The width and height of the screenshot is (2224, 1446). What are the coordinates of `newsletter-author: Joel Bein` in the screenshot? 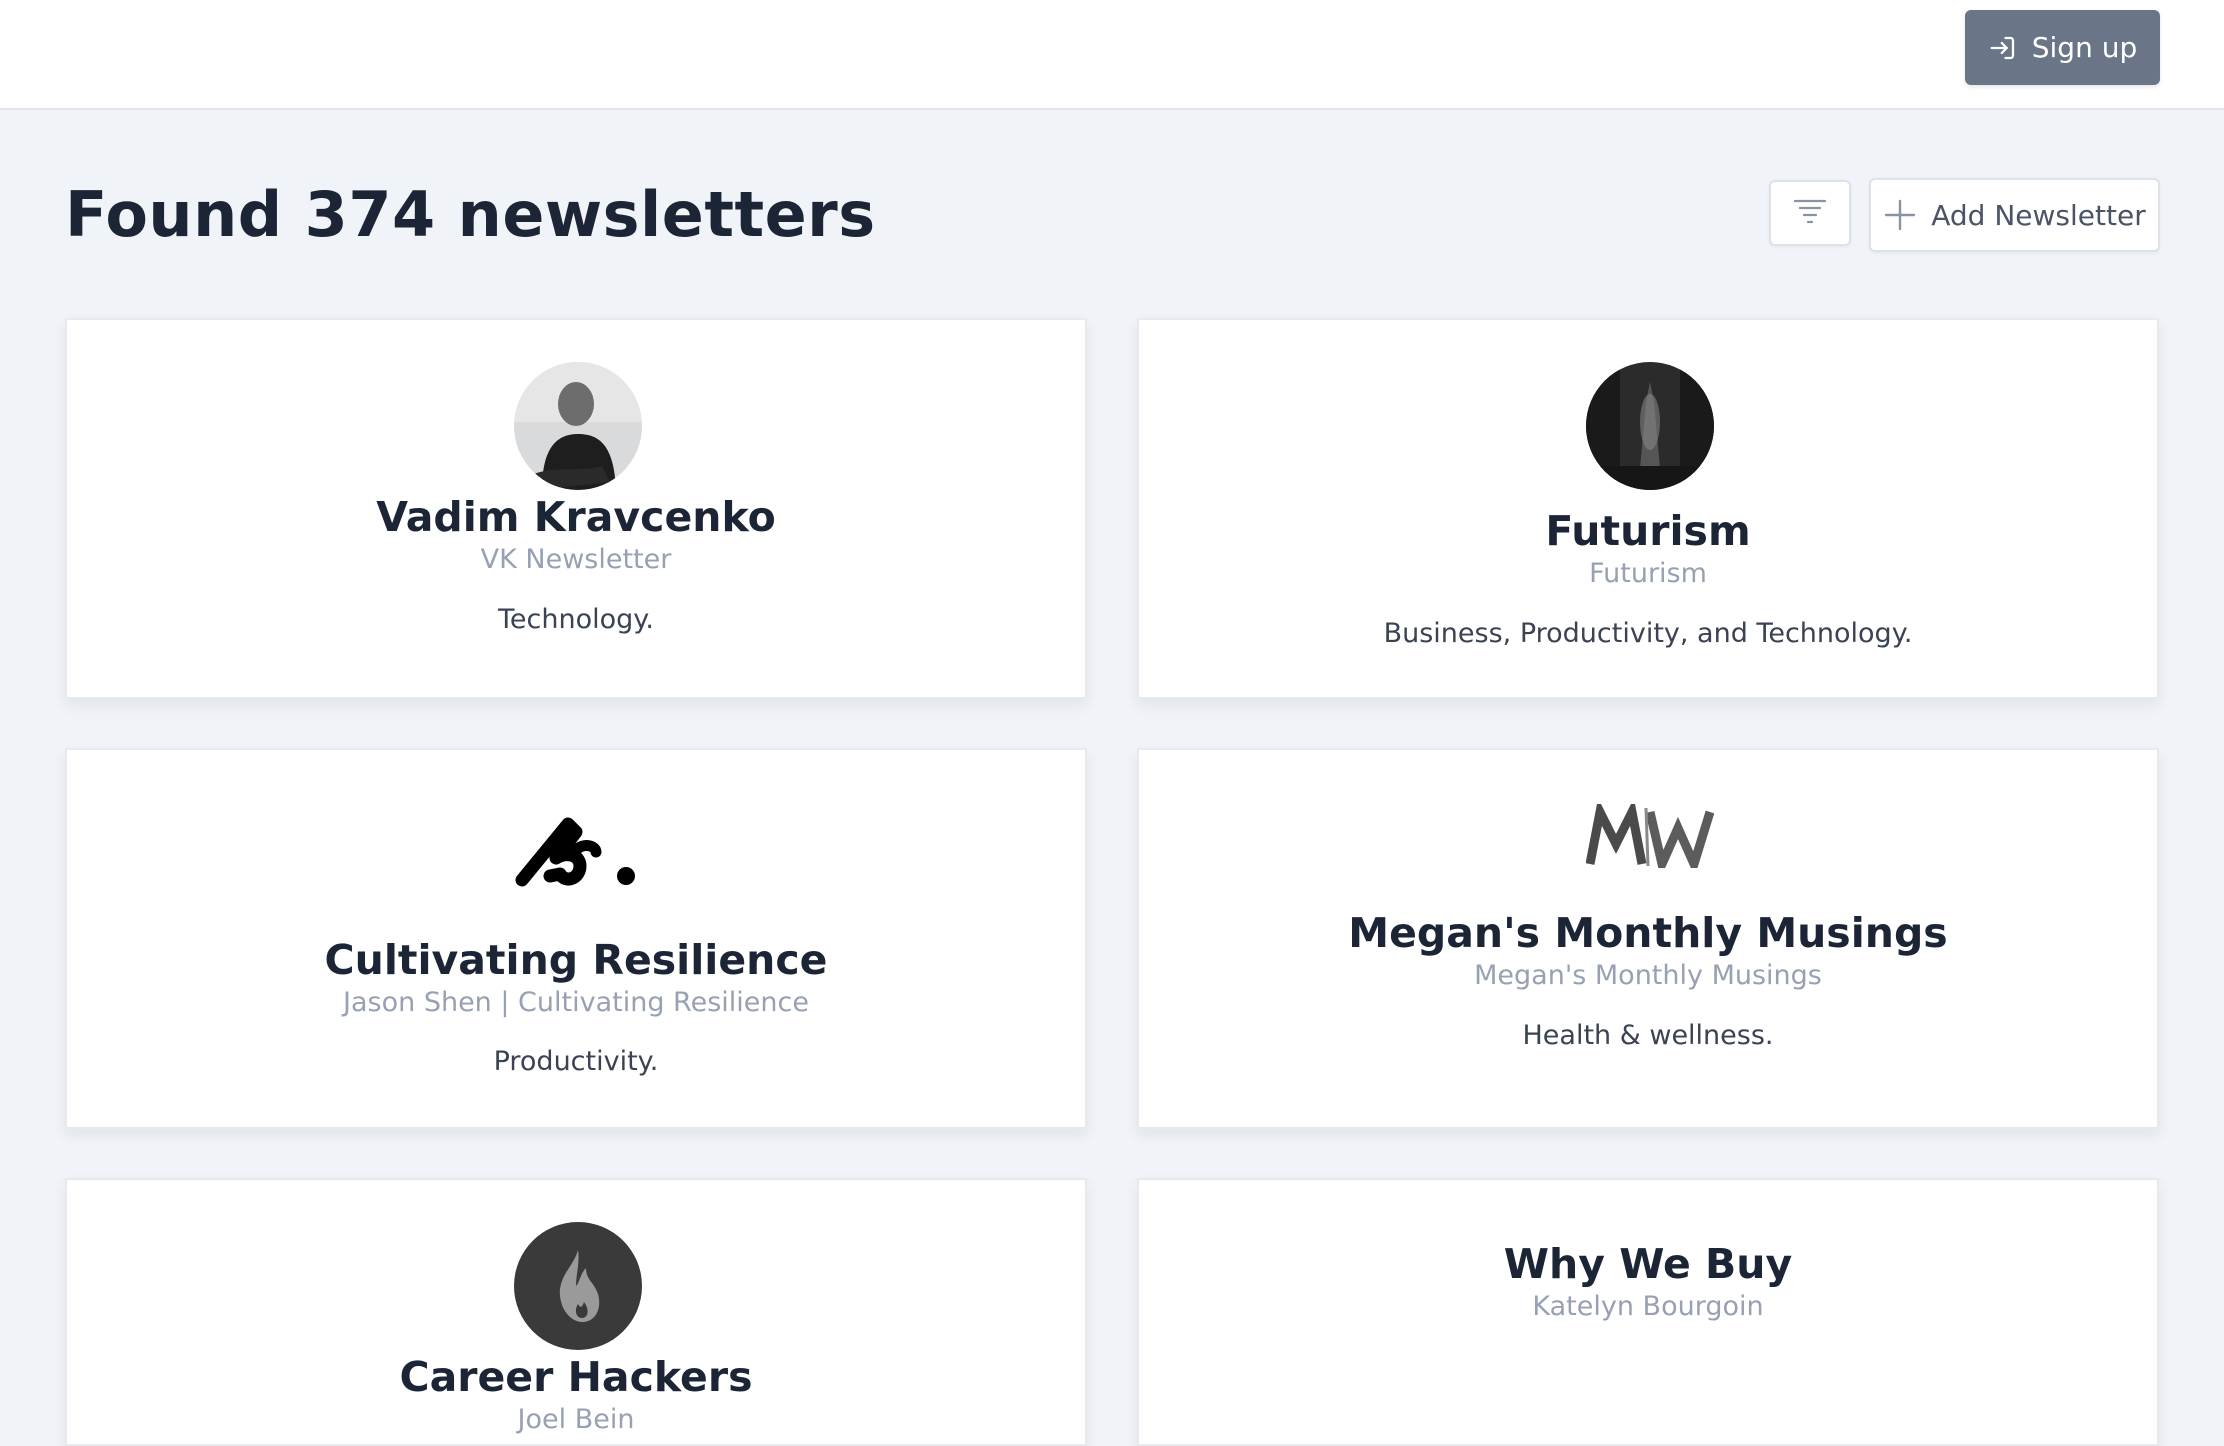 It's located at (576, 1419).